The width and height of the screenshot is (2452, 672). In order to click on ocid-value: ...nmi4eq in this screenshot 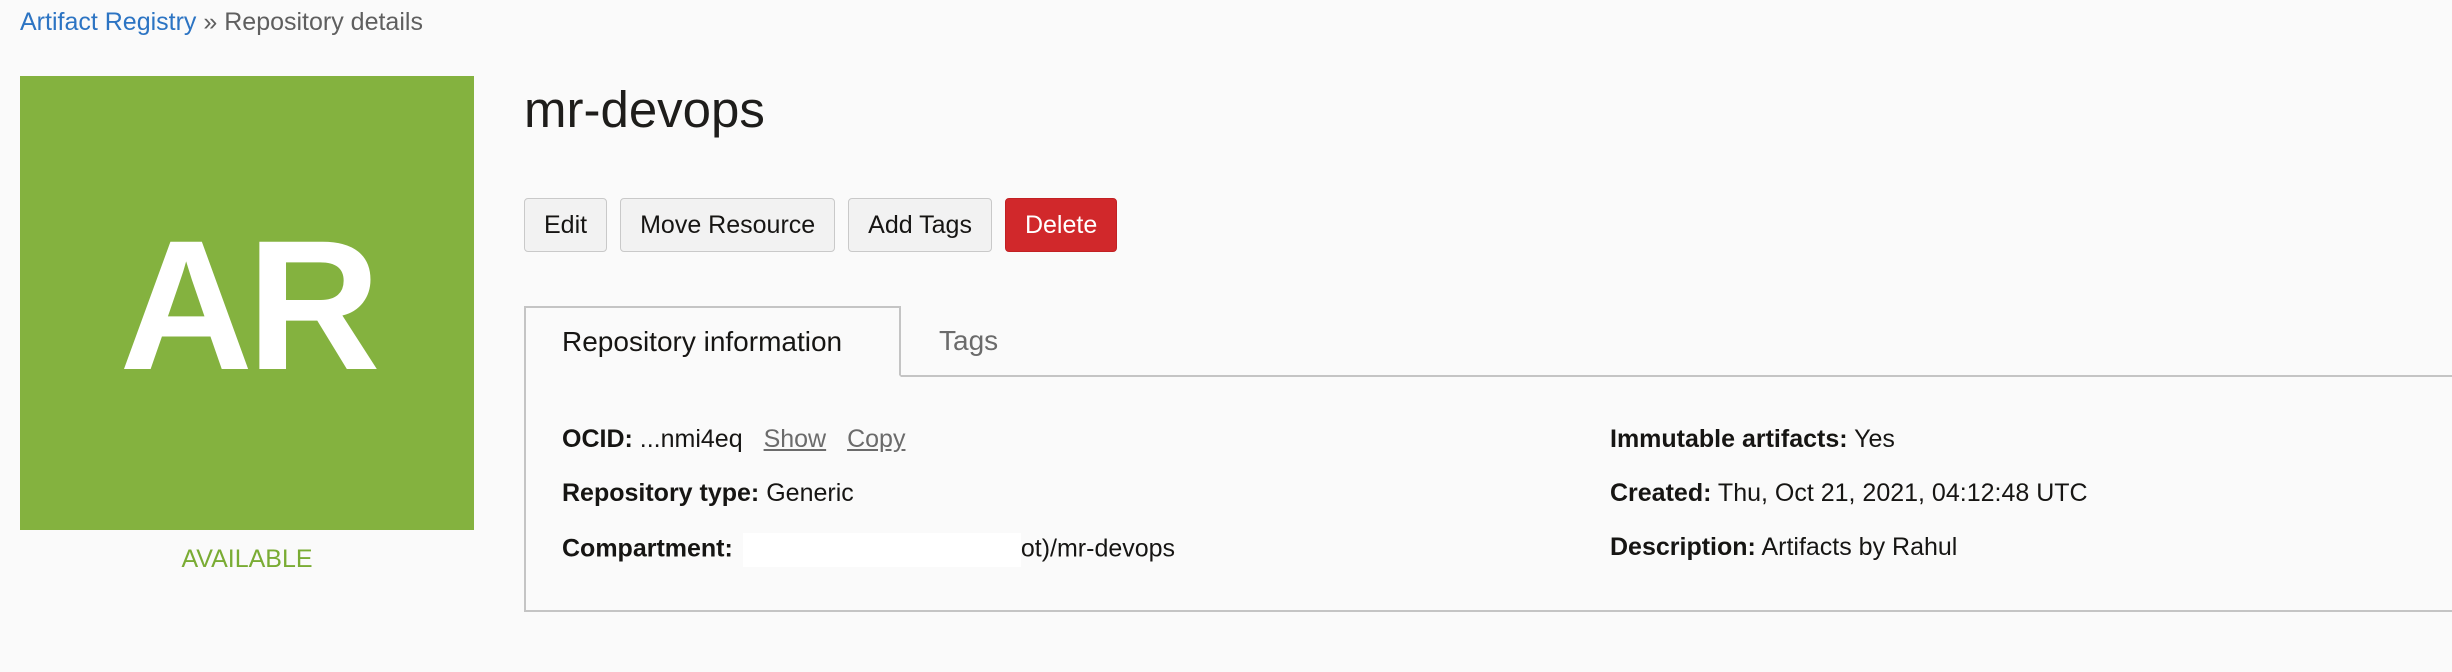, I will do `click(691, 439)`.